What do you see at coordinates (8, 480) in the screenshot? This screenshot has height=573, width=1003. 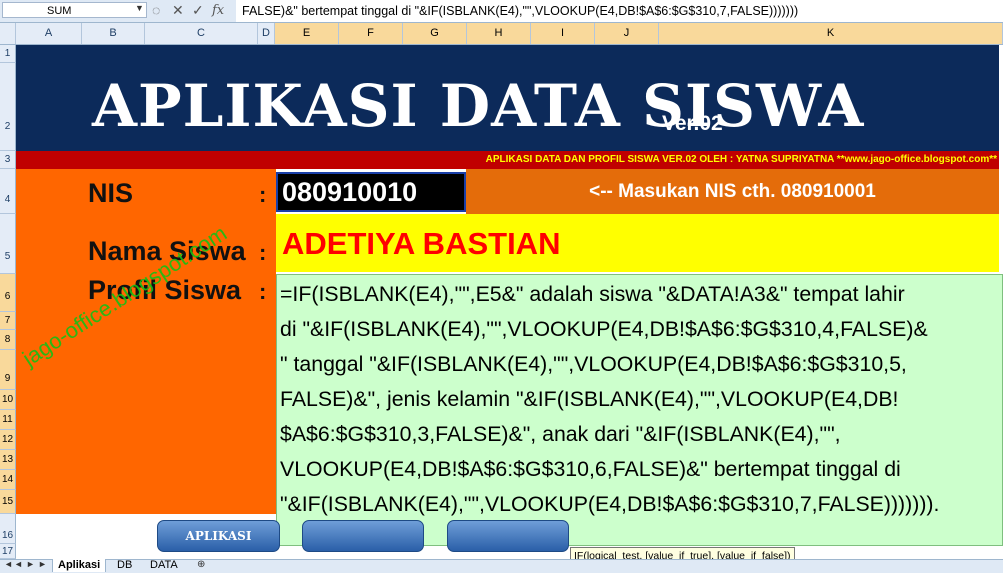 I see `row-header-14: 14` at bounding box center [8, 480].